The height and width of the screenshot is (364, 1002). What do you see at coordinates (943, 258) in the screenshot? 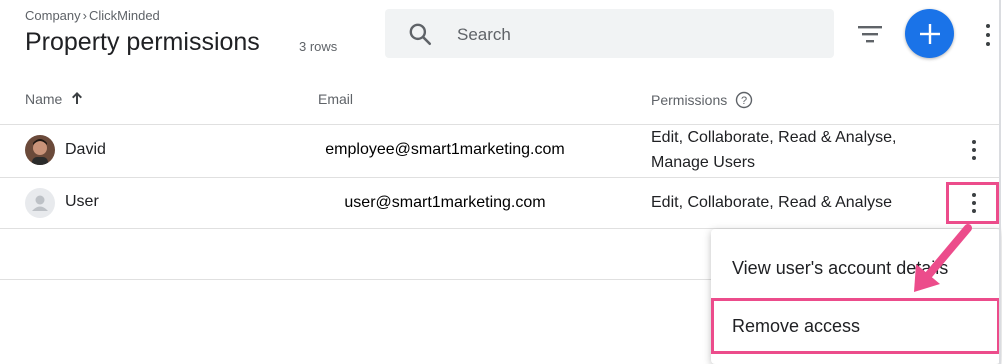
I see `annotation-arrow` at bounding box center [943, 258].